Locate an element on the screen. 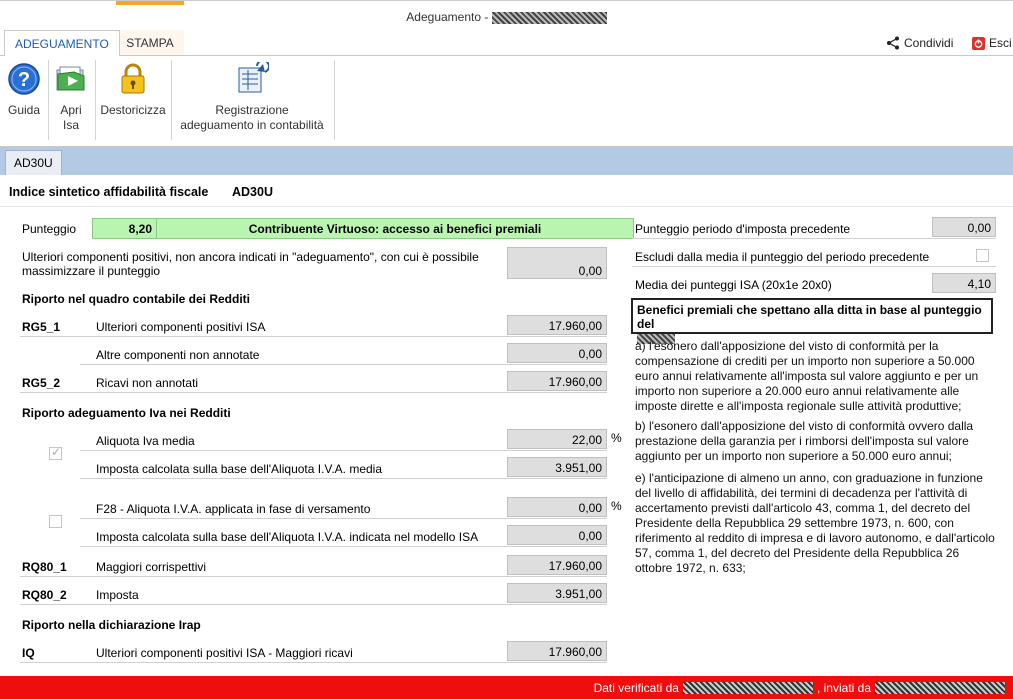 This screenshot has height=699, width=1013. ulteriori-label-line2: massimizzare il punteggio is located at coordinates (91, 271).